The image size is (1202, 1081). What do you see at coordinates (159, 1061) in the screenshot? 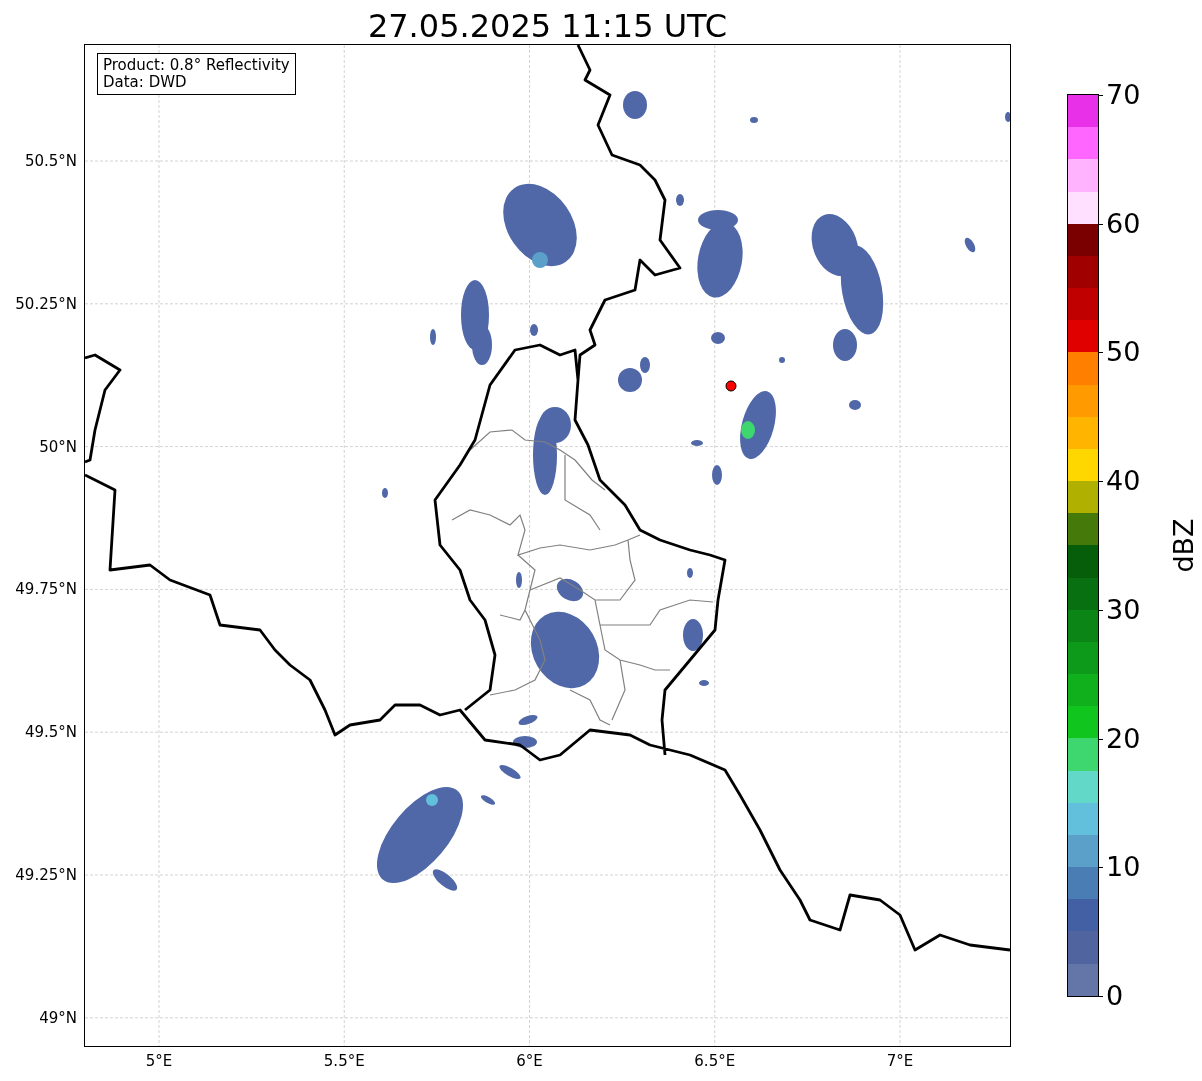
I see `axis-tick-label: 5°E` at bounding box center [159, 1061].